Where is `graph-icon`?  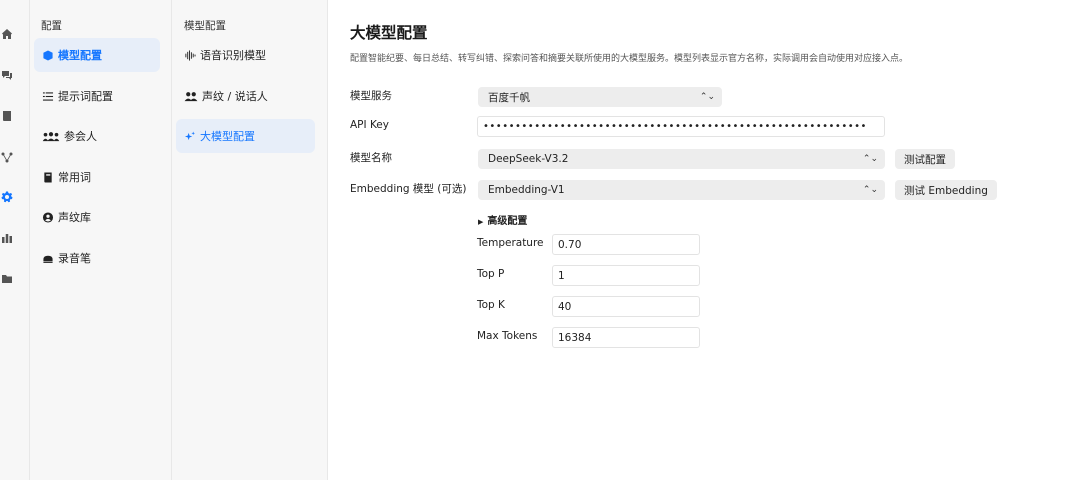
graph-icon is located at coordinates (7, 157).